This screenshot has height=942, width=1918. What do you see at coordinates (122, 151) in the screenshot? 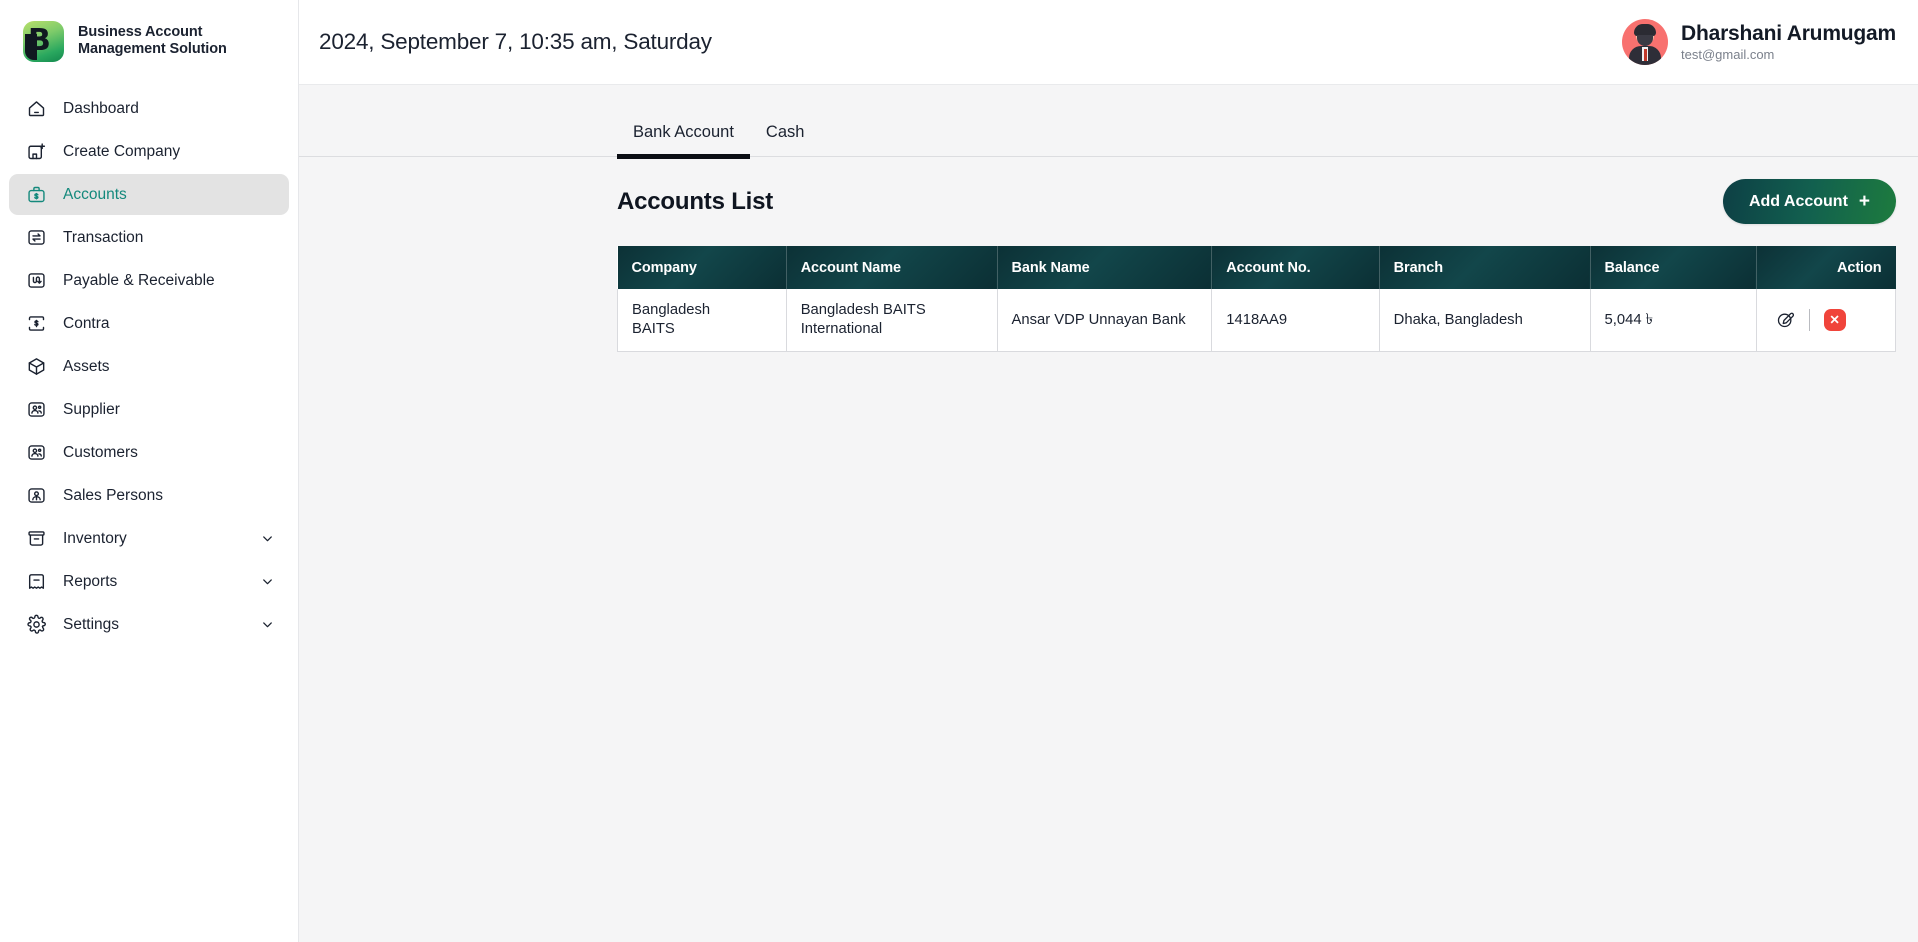
I see `sidebar-item-label: Create Company` at bounding box center [122, 151].